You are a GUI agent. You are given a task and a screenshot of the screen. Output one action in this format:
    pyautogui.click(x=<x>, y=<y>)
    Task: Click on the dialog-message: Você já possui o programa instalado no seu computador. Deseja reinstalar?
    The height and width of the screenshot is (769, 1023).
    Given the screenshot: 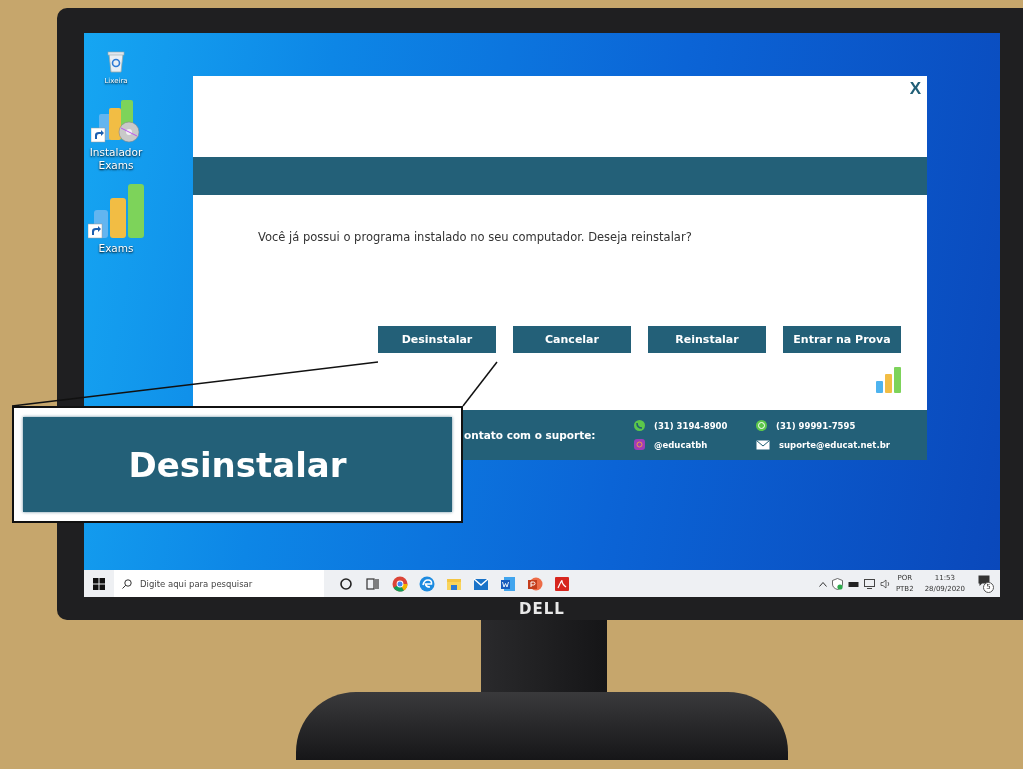 What is the action you would take?
    pyautogui.click(x=475, y=237)
    